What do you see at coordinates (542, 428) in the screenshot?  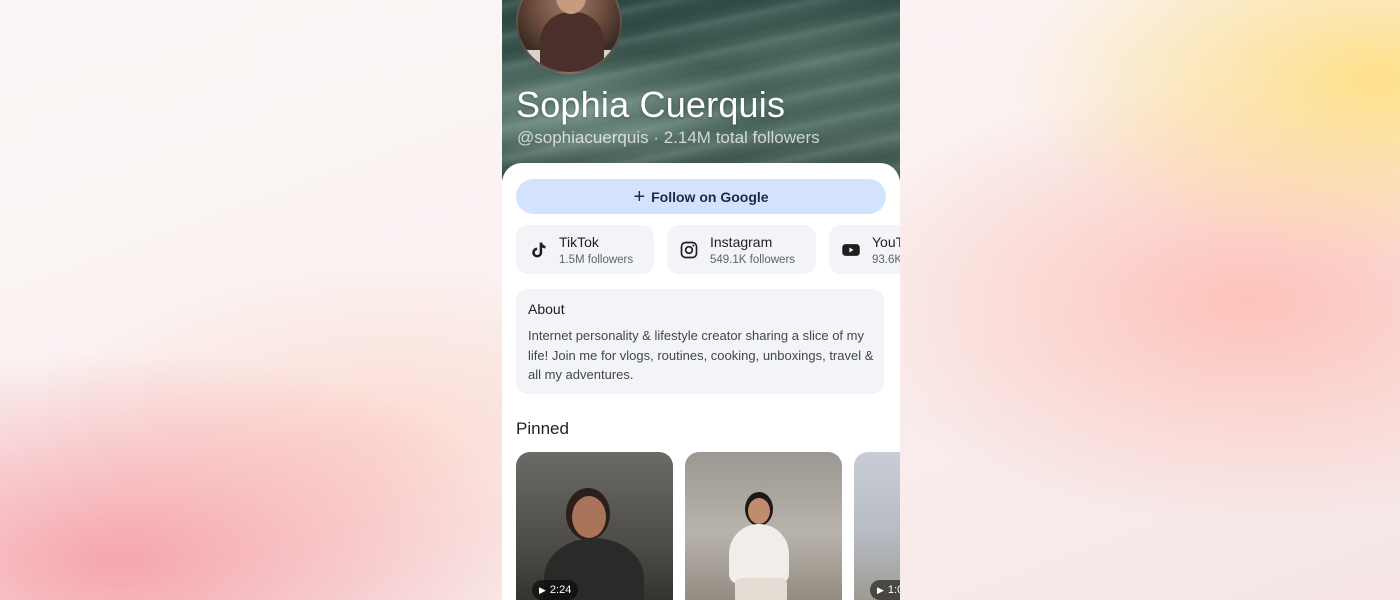 I see `pinned-heading: Pinned` at bounding box center [542, 428].